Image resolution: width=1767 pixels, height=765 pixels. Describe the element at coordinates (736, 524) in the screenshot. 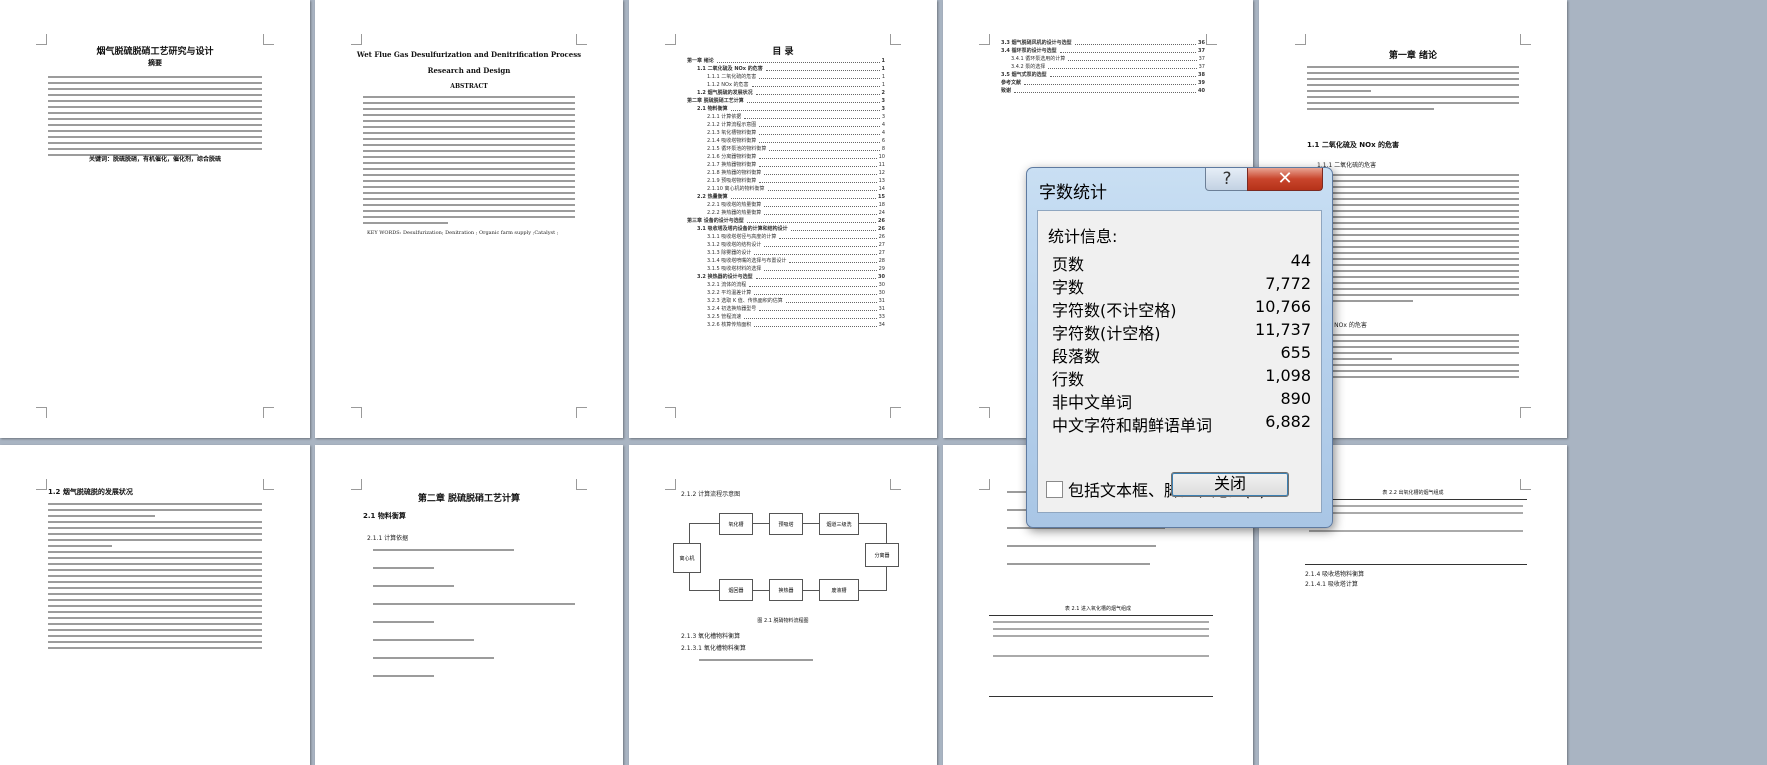

I see `flow-box: 氧化槽` at that location.